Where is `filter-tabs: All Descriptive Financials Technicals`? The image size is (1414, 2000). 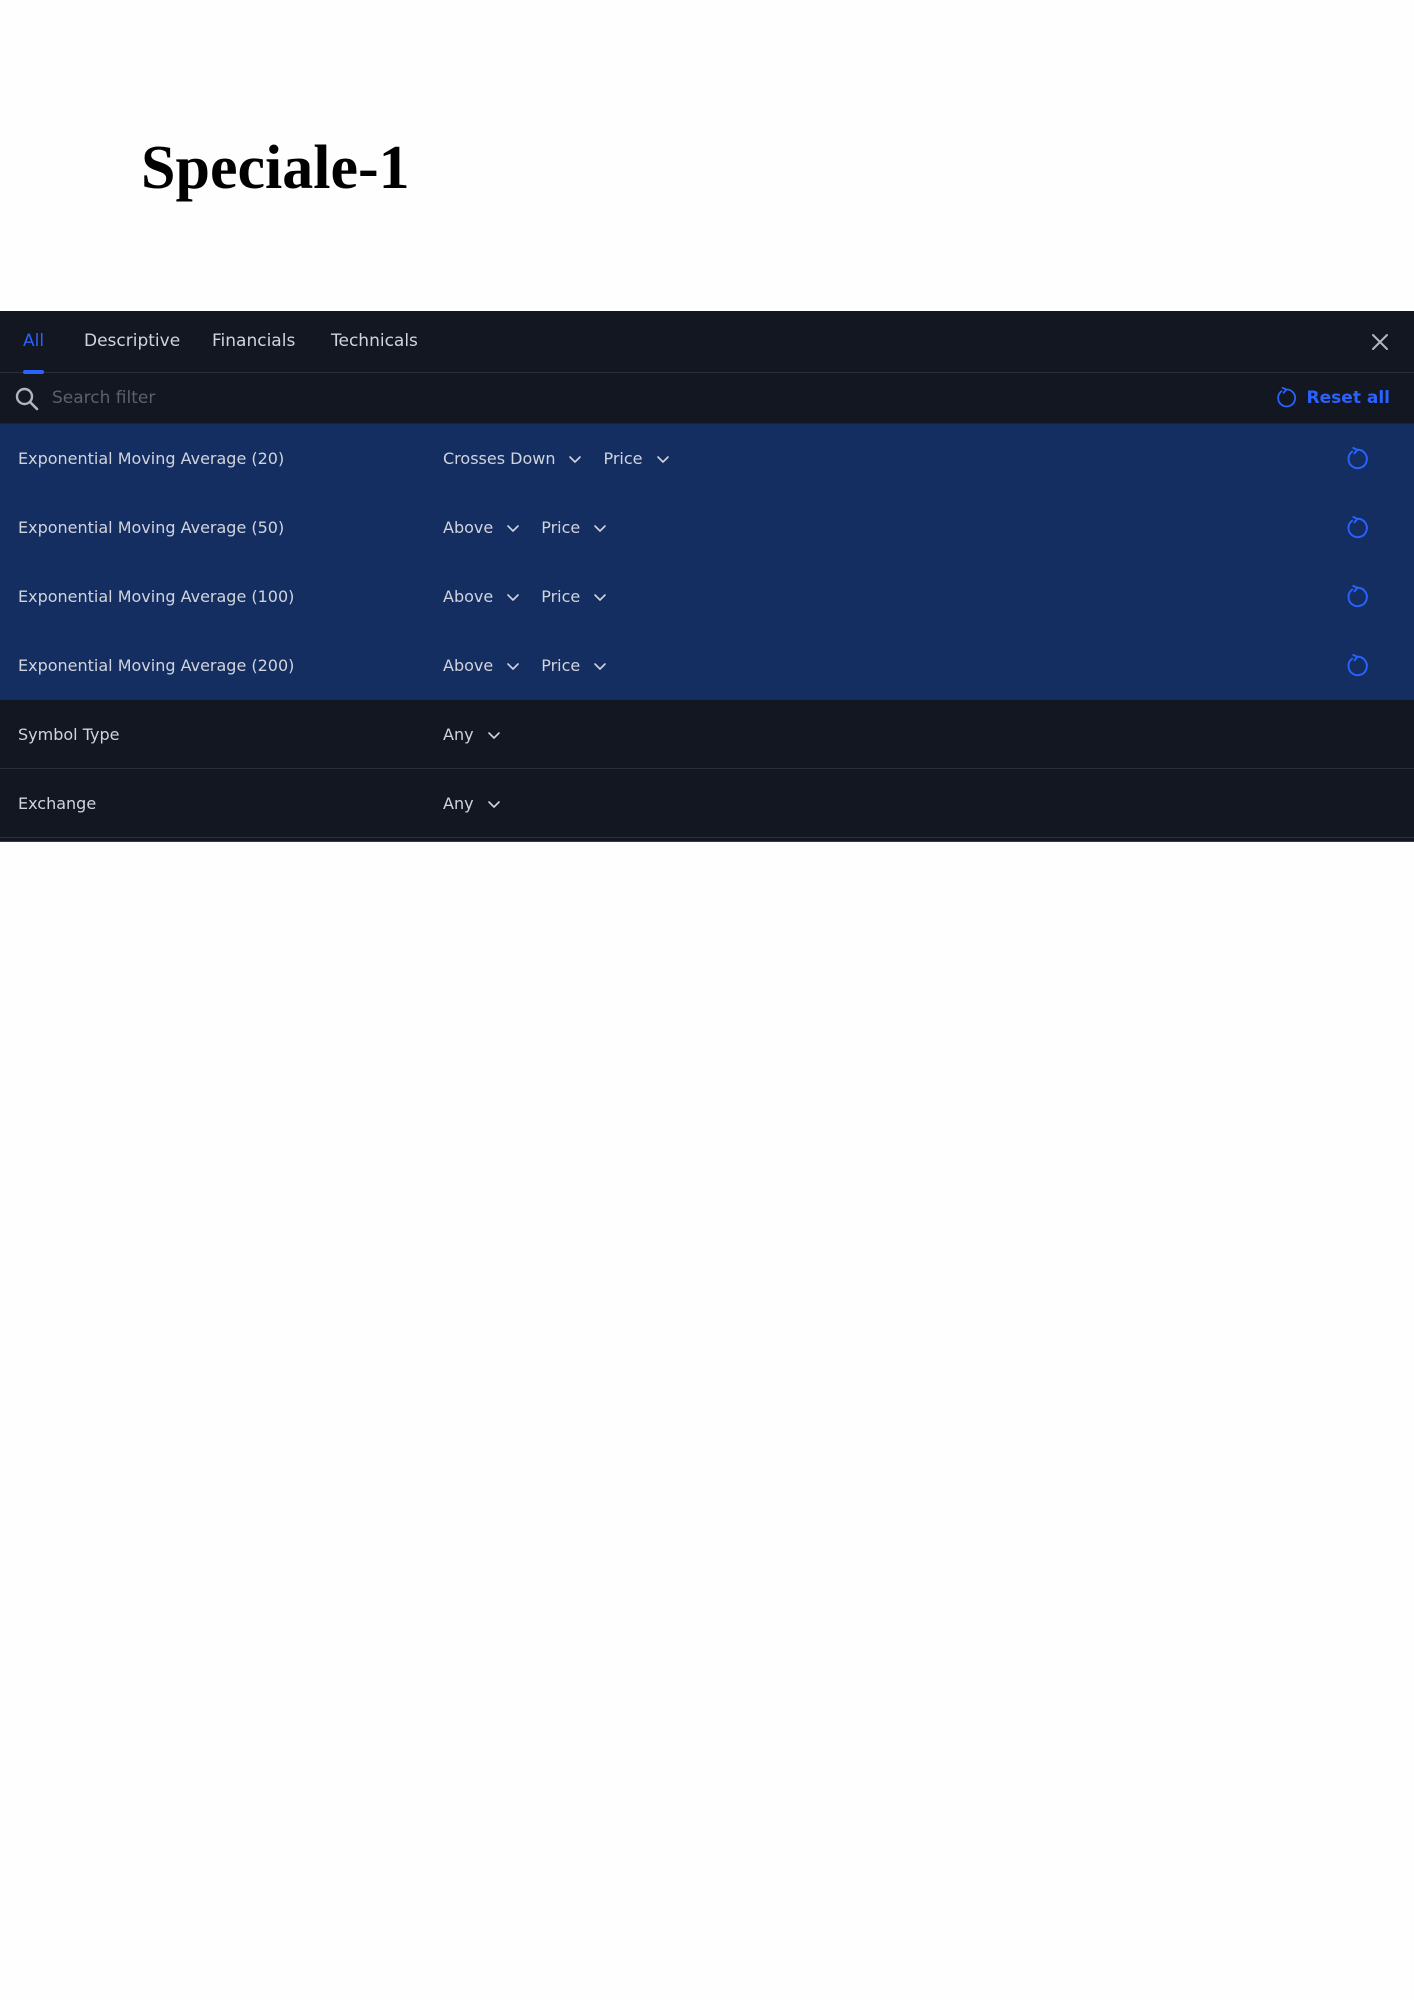 filter-tabs: All Descriptive Financials Technicals is located at coordinates (707, 342).